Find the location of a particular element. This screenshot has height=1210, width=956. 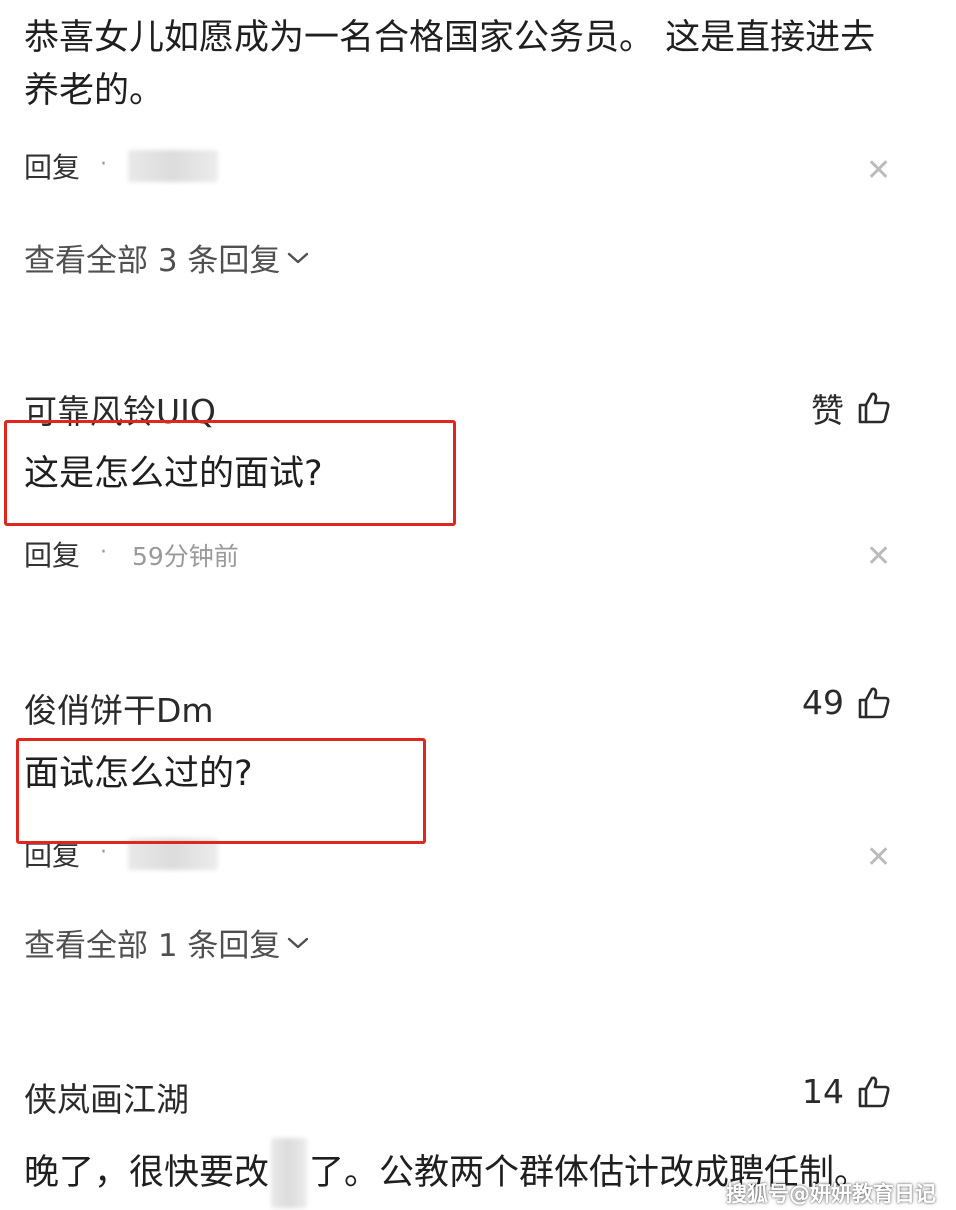

like-button: 14 is located at coordinates (847, 1091).